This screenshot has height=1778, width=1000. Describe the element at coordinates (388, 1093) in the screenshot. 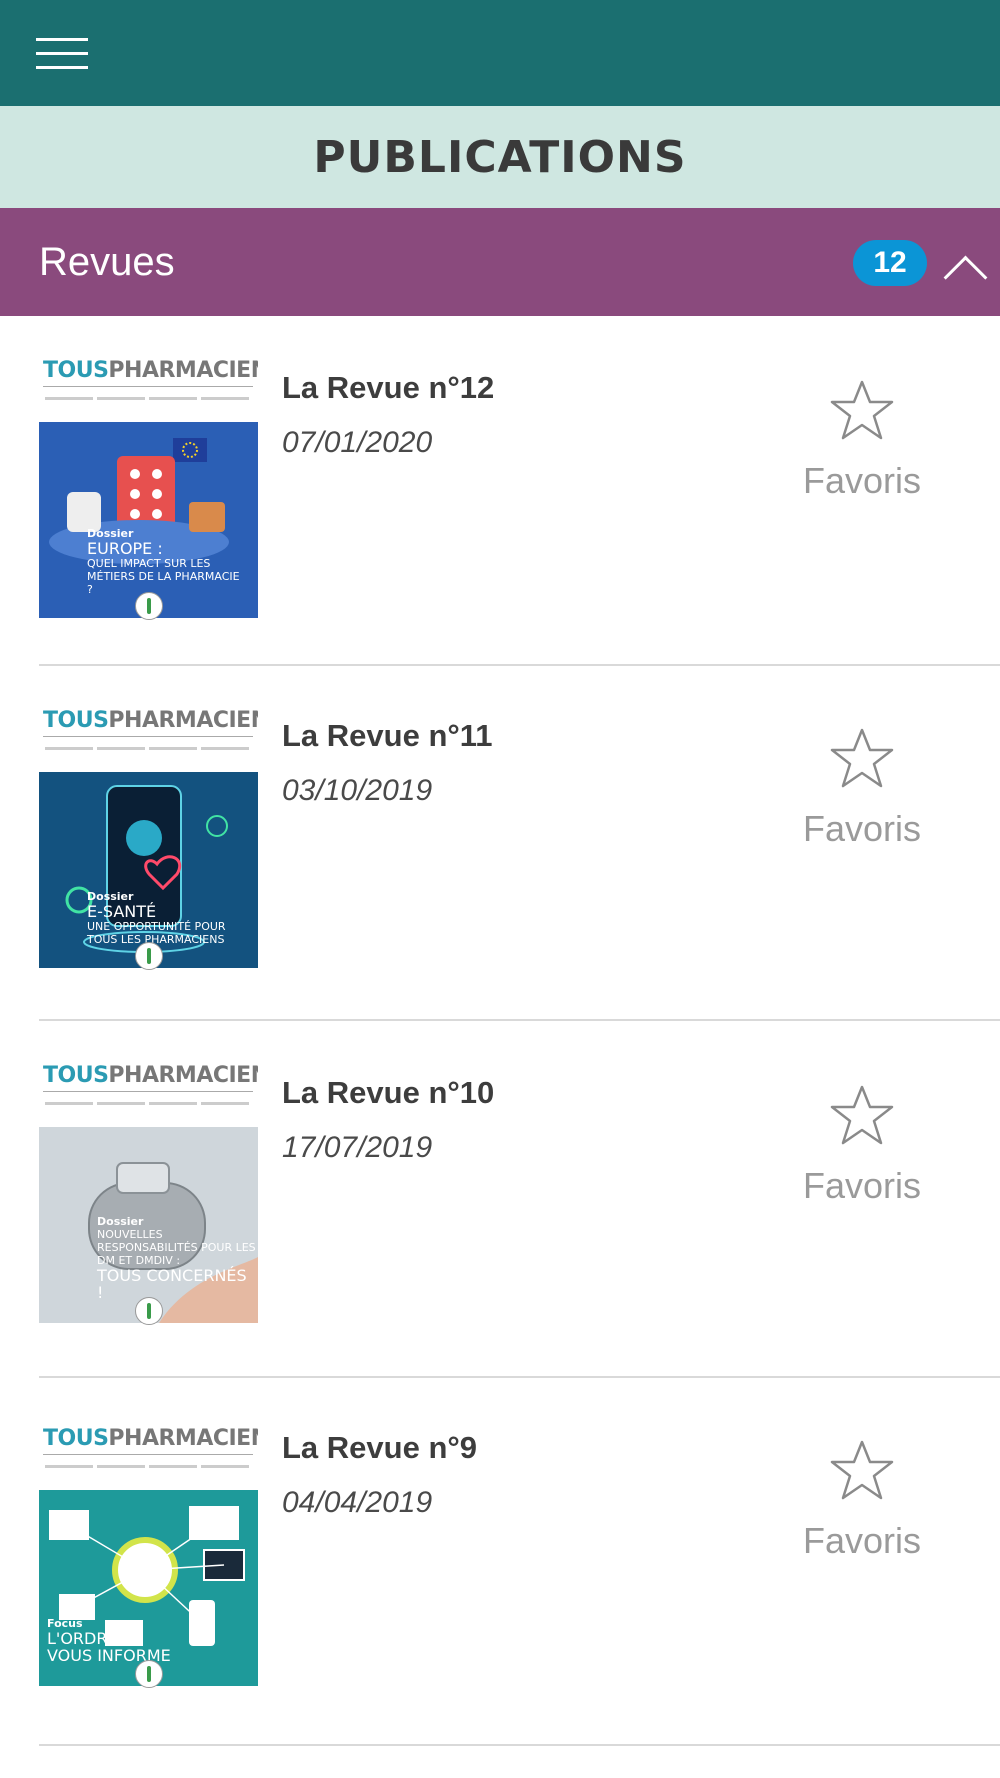

I see `revue-title: La Revue n°10` at that location.